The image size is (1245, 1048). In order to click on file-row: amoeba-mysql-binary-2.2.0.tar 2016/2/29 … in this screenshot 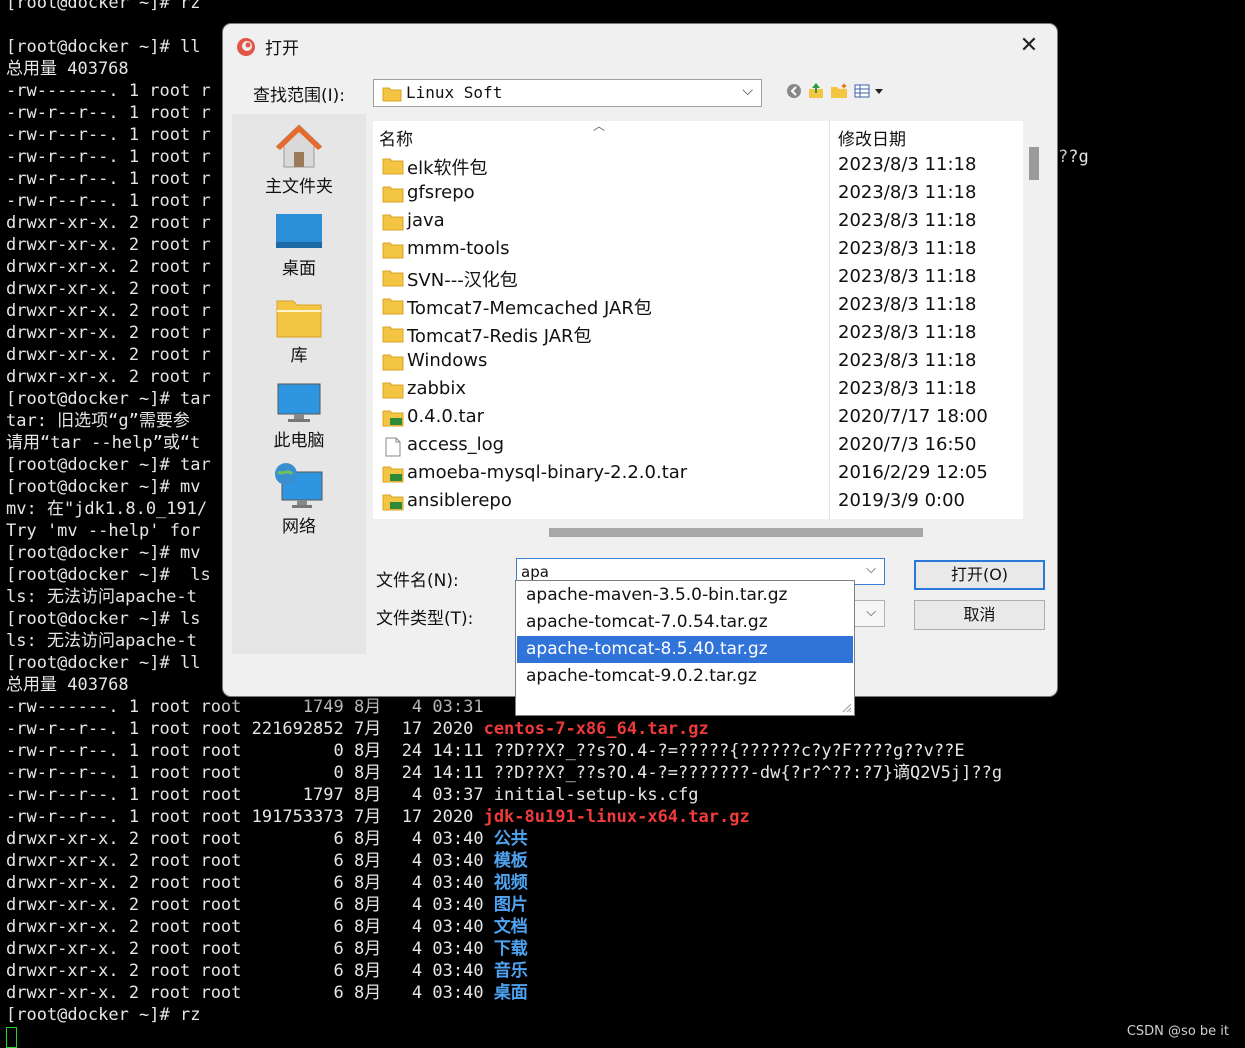, I will do `click(698, 473)`.